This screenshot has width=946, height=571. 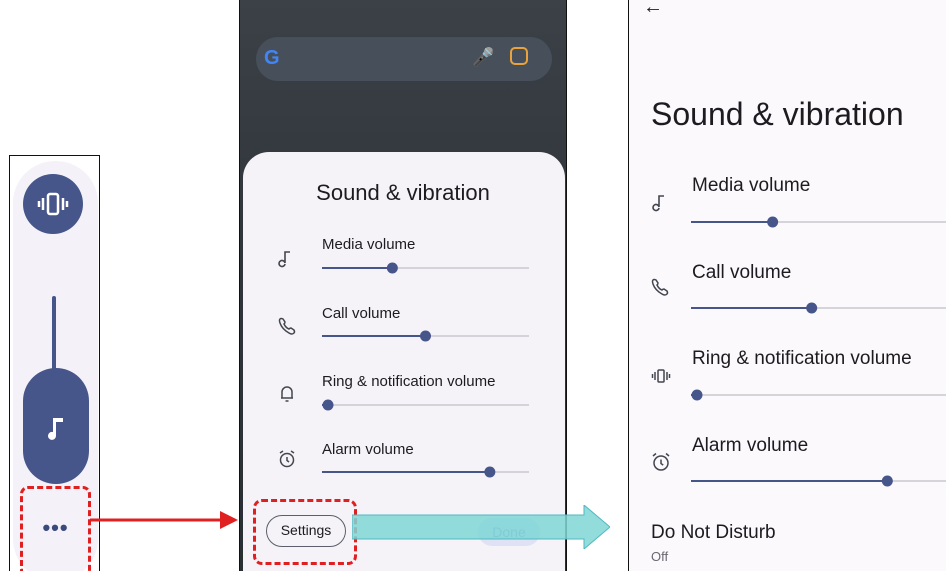 I want to click on search-bar, so click(x=404, y=59).